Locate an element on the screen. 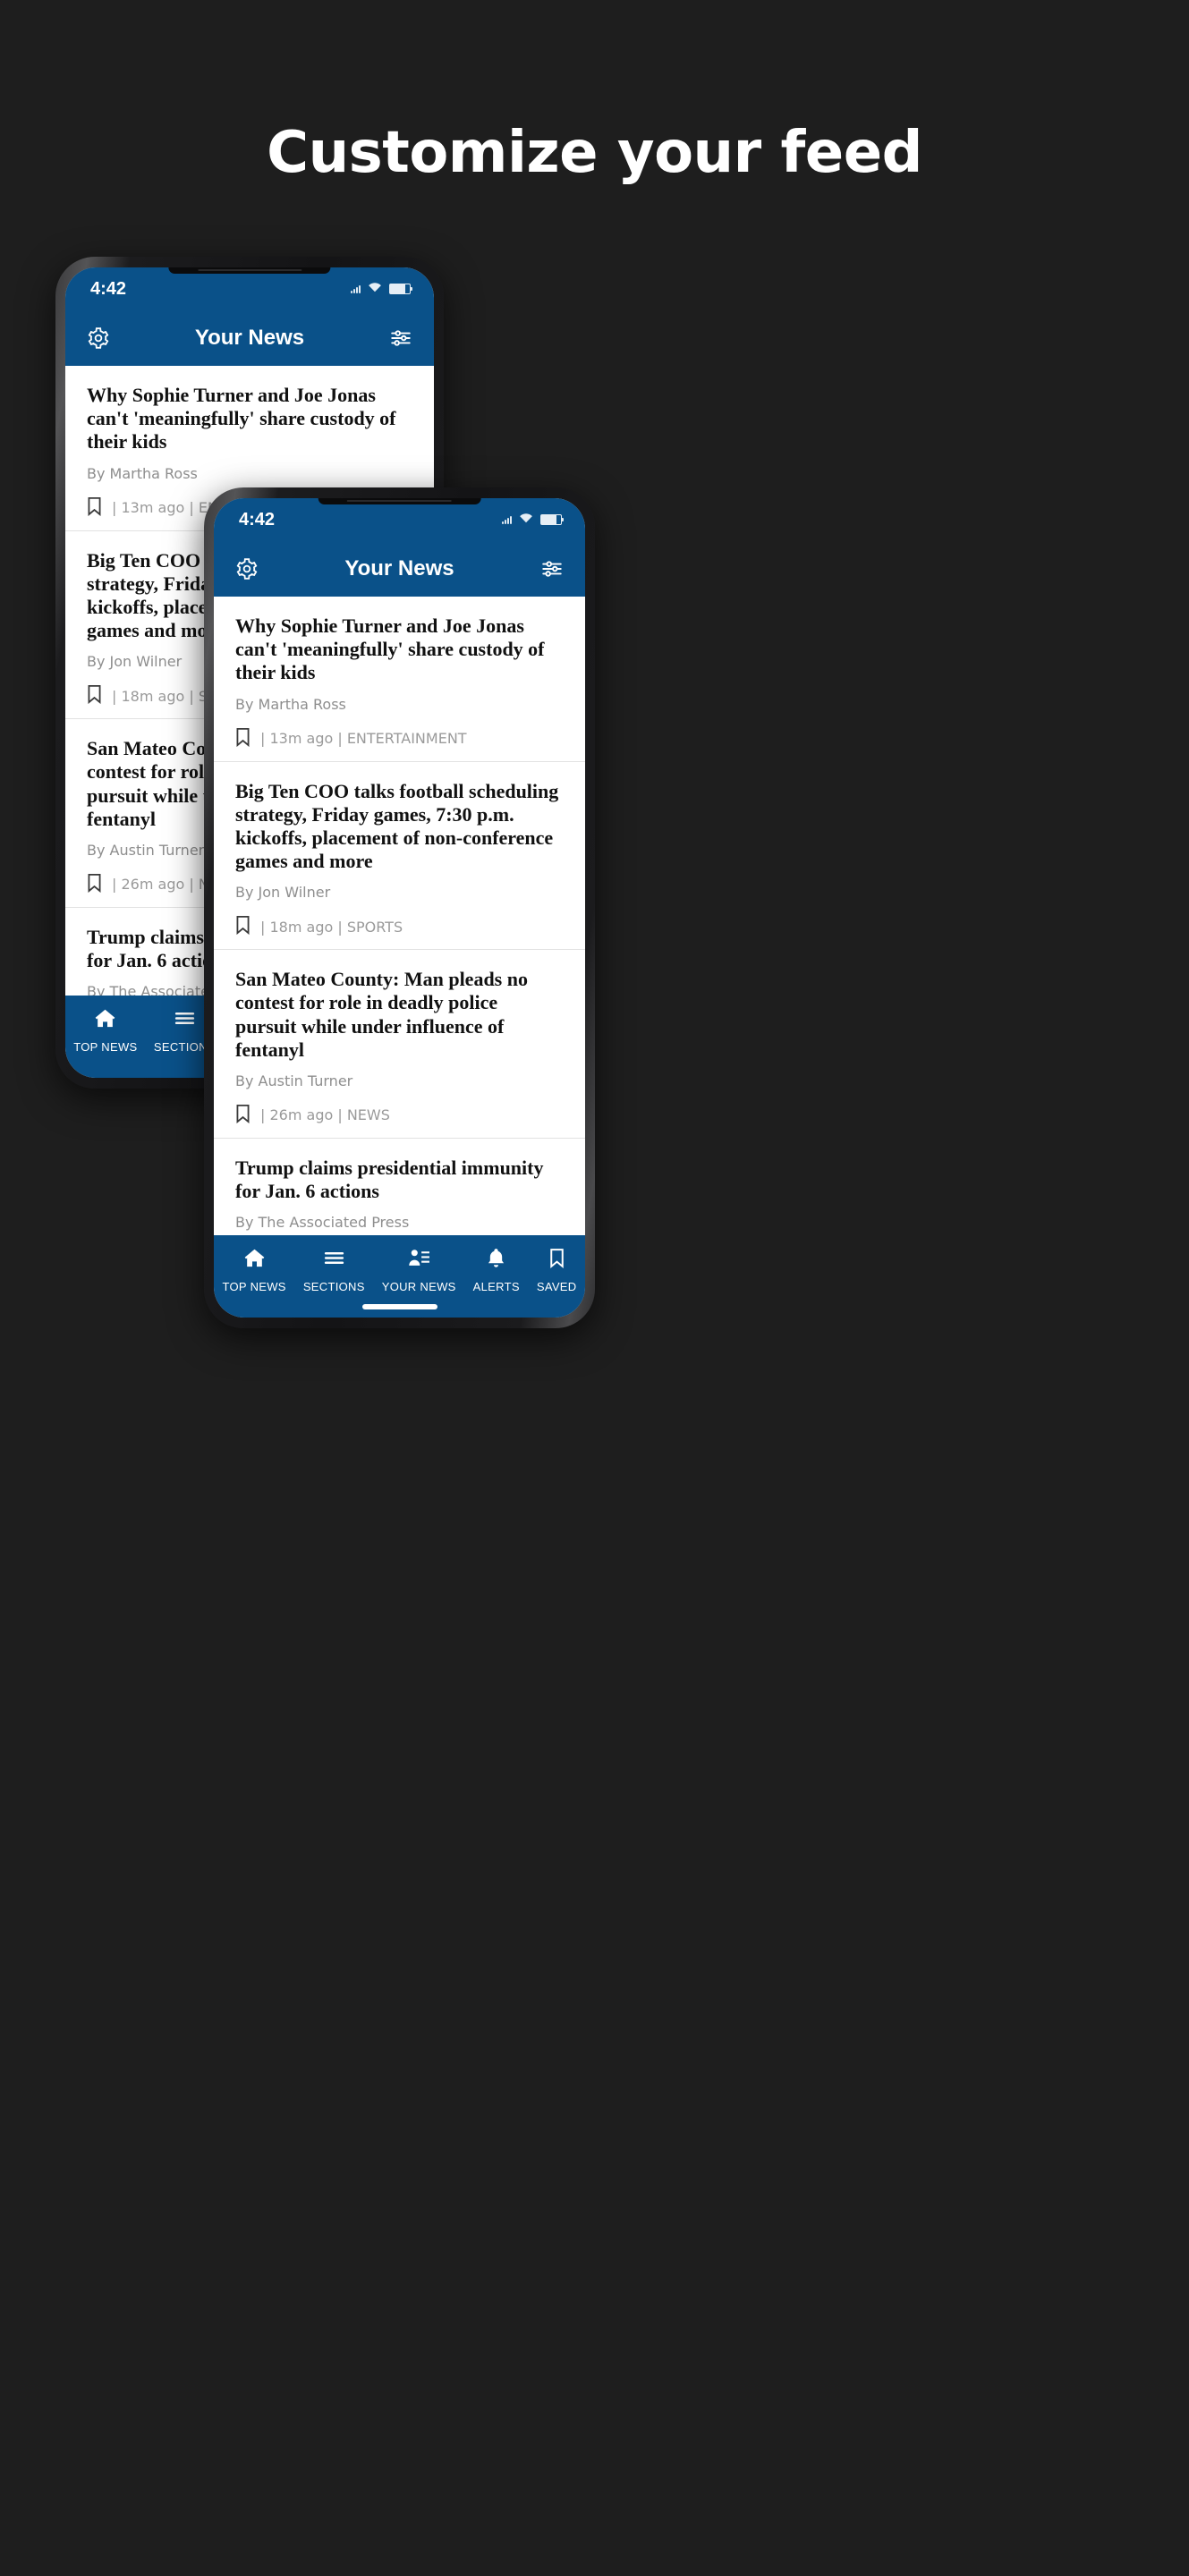  home-indicator is located at coordinates (399, 1306).